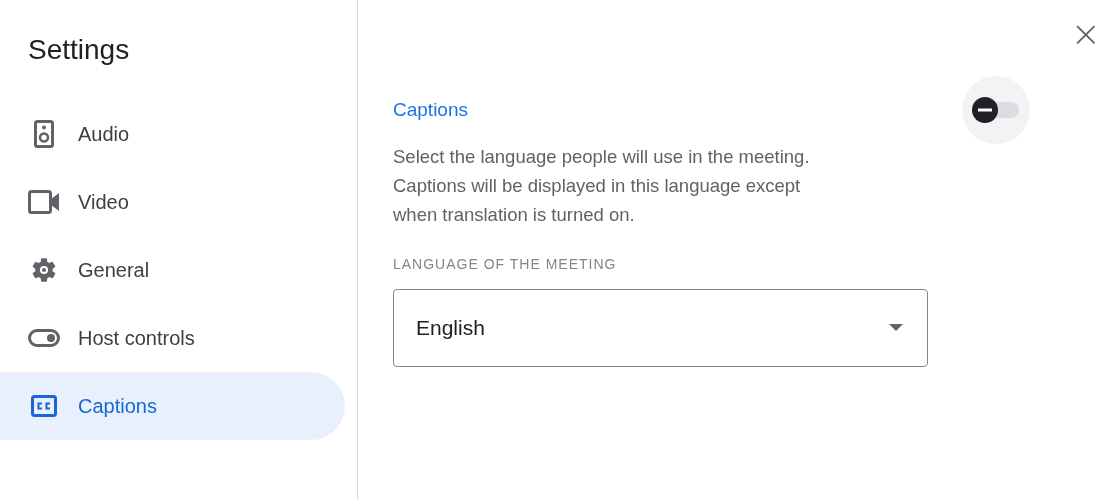 The width and height of the screenshot is (1115, 500). Describe the element at coordinates (44, 202) in the screenshot. I see `camera-icon` at that location.